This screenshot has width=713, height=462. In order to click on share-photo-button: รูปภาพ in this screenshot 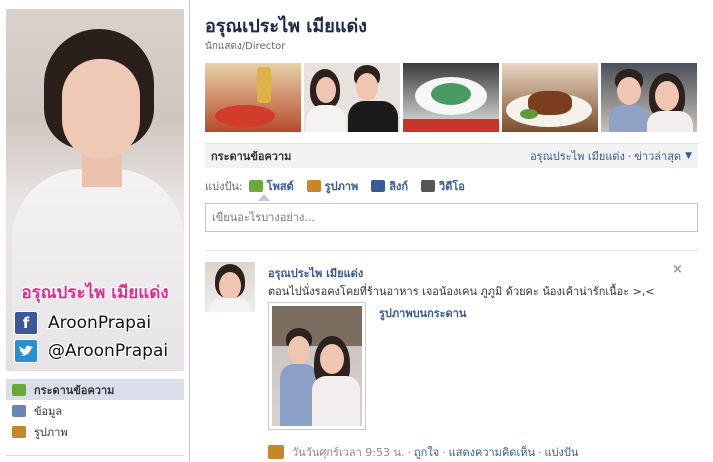, I will do `click(332, 186)`.